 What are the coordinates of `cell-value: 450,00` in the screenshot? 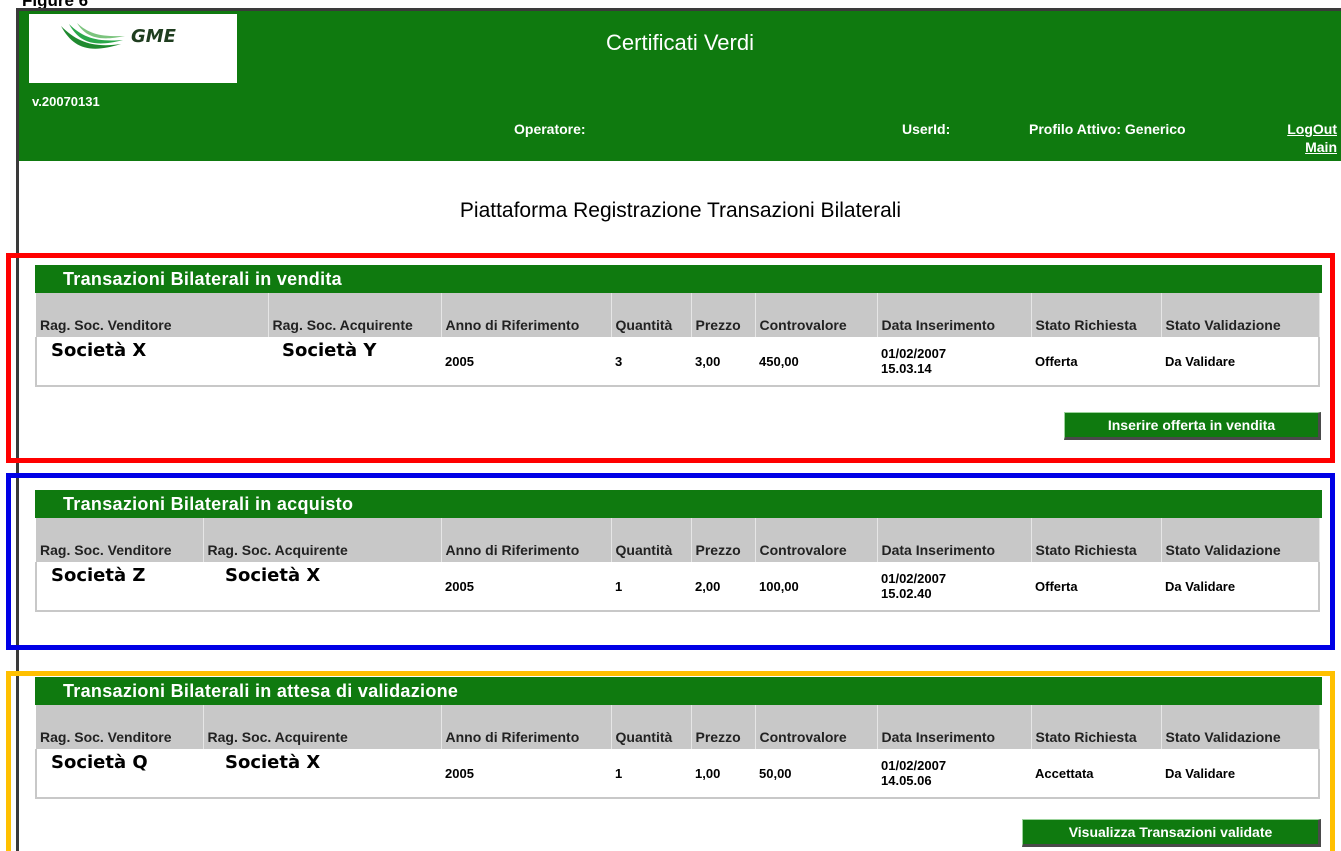 It's located at (816, 362).